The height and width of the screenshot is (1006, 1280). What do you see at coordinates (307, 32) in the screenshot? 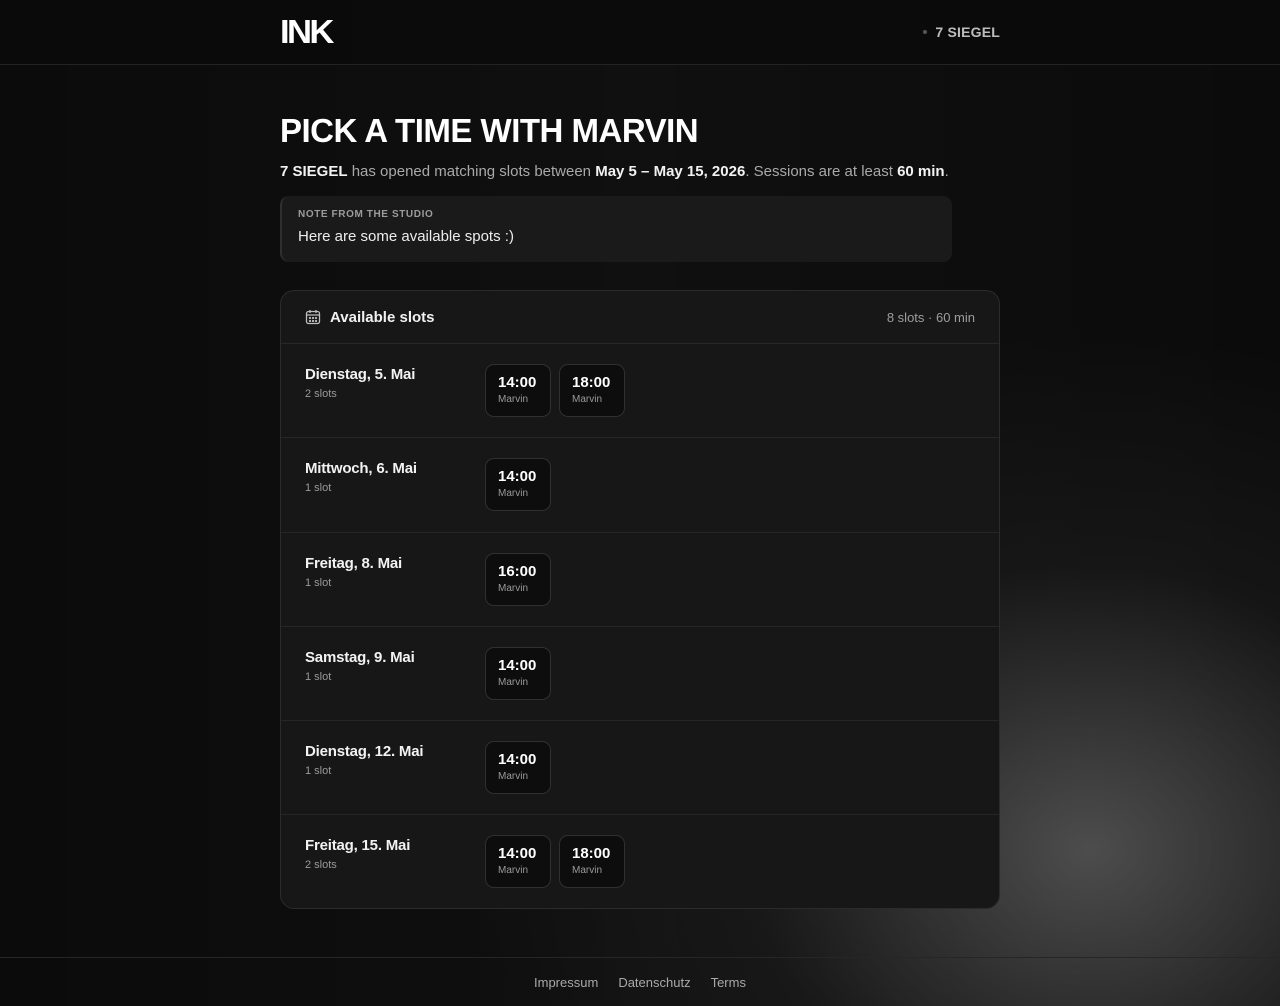
I see `ink-logo: INK` at bounding box center [307, 32].